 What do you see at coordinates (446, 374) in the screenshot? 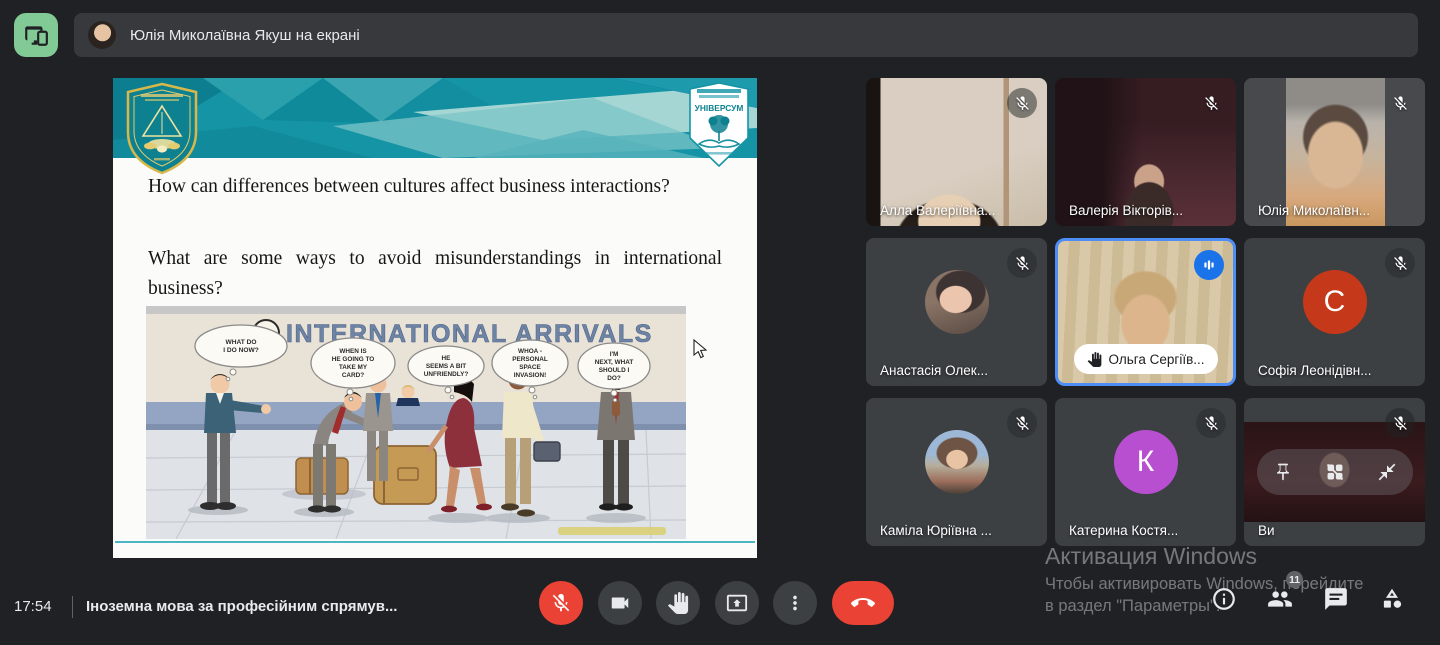
I see `svg-text: UNFRIENDLY?` at bounding box center [446, 374].